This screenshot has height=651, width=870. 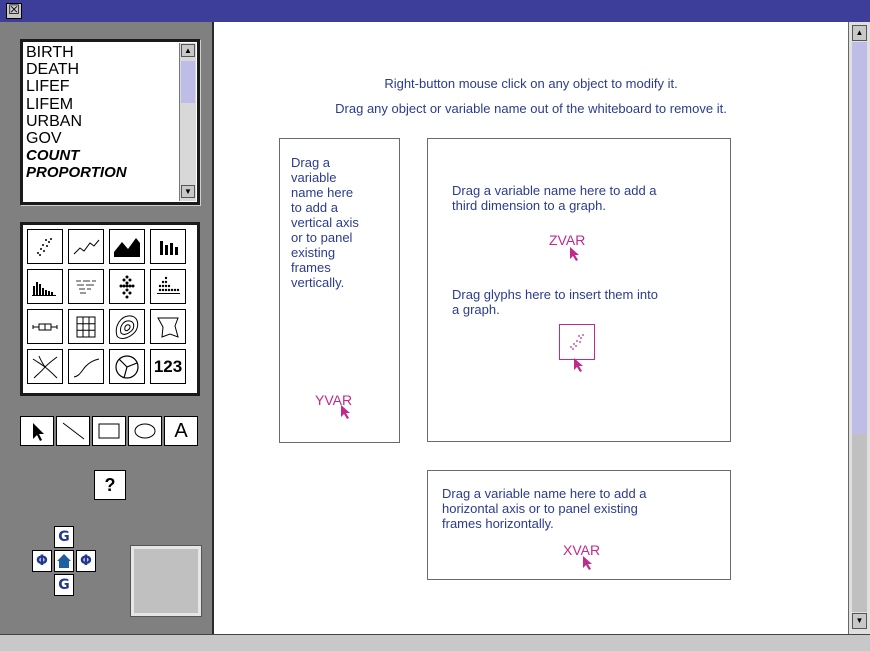 I want to click on pan-right-icon: Φ, so click(x=86, y=561).